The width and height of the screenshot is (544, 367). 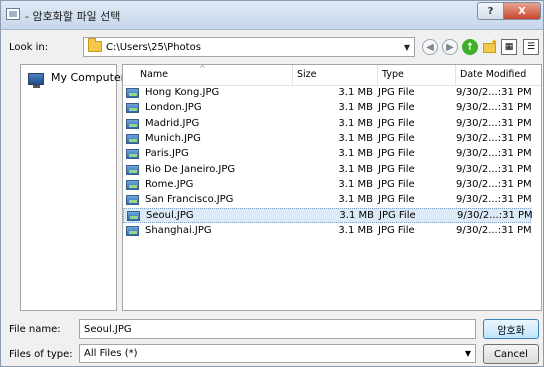 What do you see at coordinates (29, 47) in the screenshot?
I see `look-in-label: Look in:` at bounding box center [29, 47].